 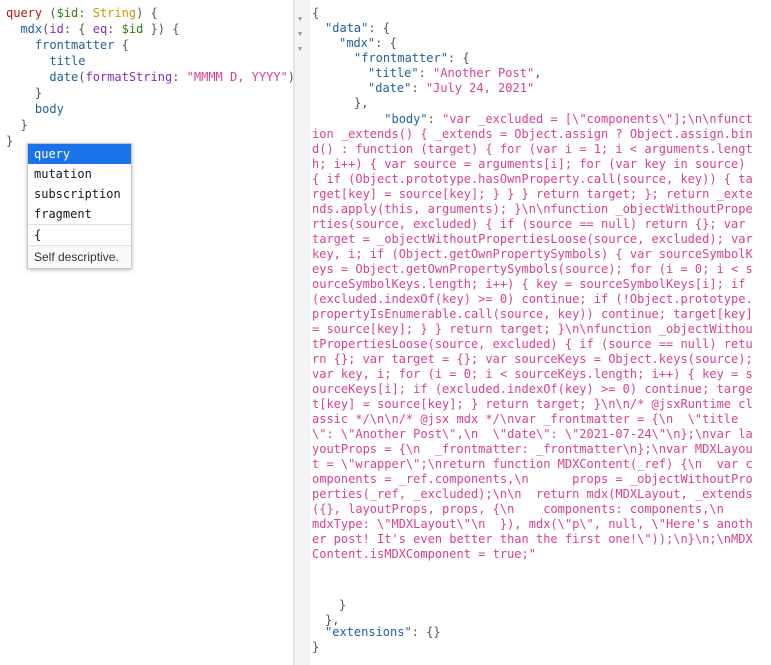 What do you see at coordinates (361, 103) in the screenshot?
I see `json-line-frontmatter-close: },` at bounding box center [361, 103].